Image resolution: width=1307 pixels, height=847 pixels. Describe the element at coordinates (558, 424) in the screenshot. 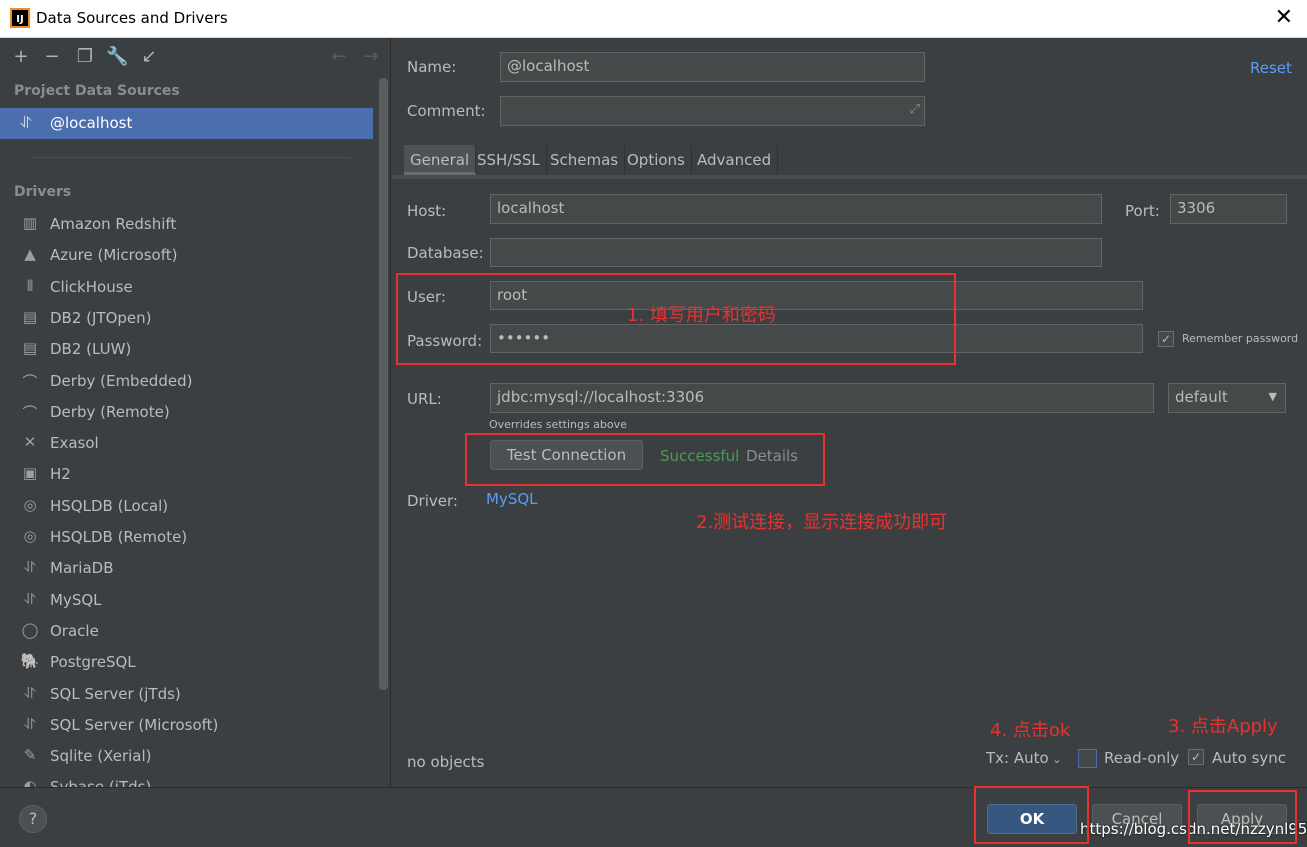

I see `overrides-note: Overrides settings above` at that location.